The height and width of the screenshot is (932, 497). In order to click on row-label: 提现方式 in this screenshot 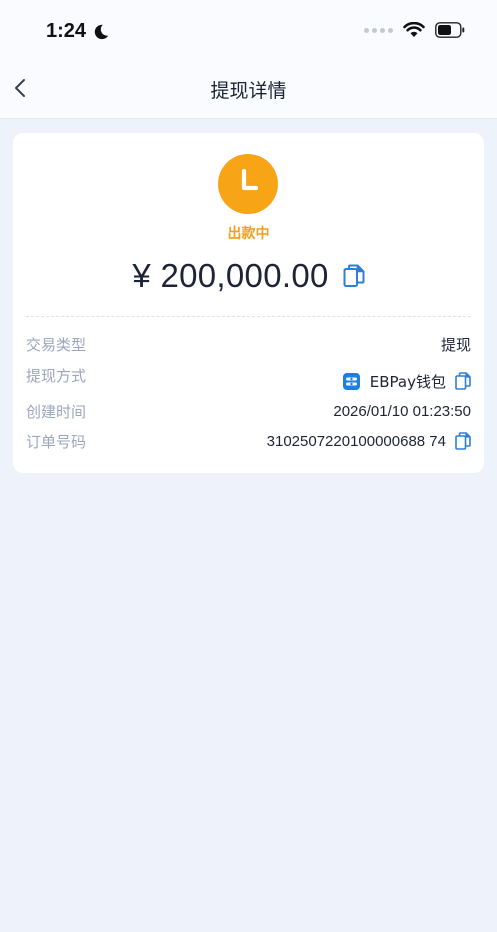, I will do `click(56, 375)`.